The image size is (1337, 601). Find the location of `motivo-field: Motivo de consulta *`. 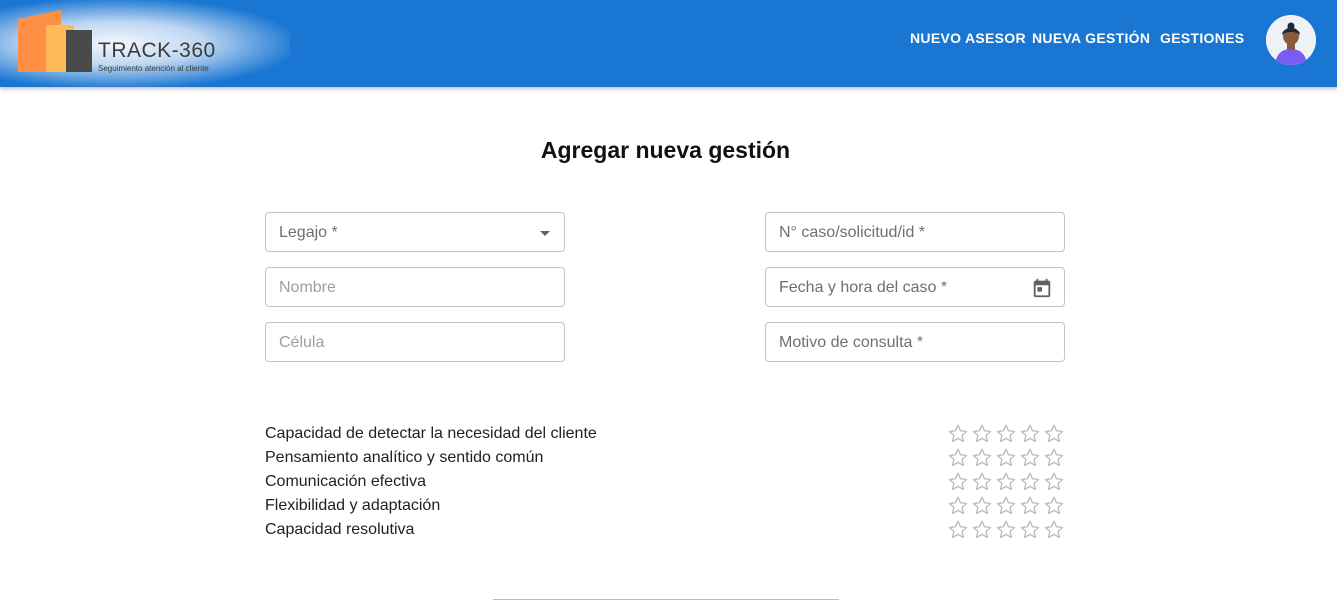

motivo-field: Motivo de consulta * is located at coordinates (915, 342).